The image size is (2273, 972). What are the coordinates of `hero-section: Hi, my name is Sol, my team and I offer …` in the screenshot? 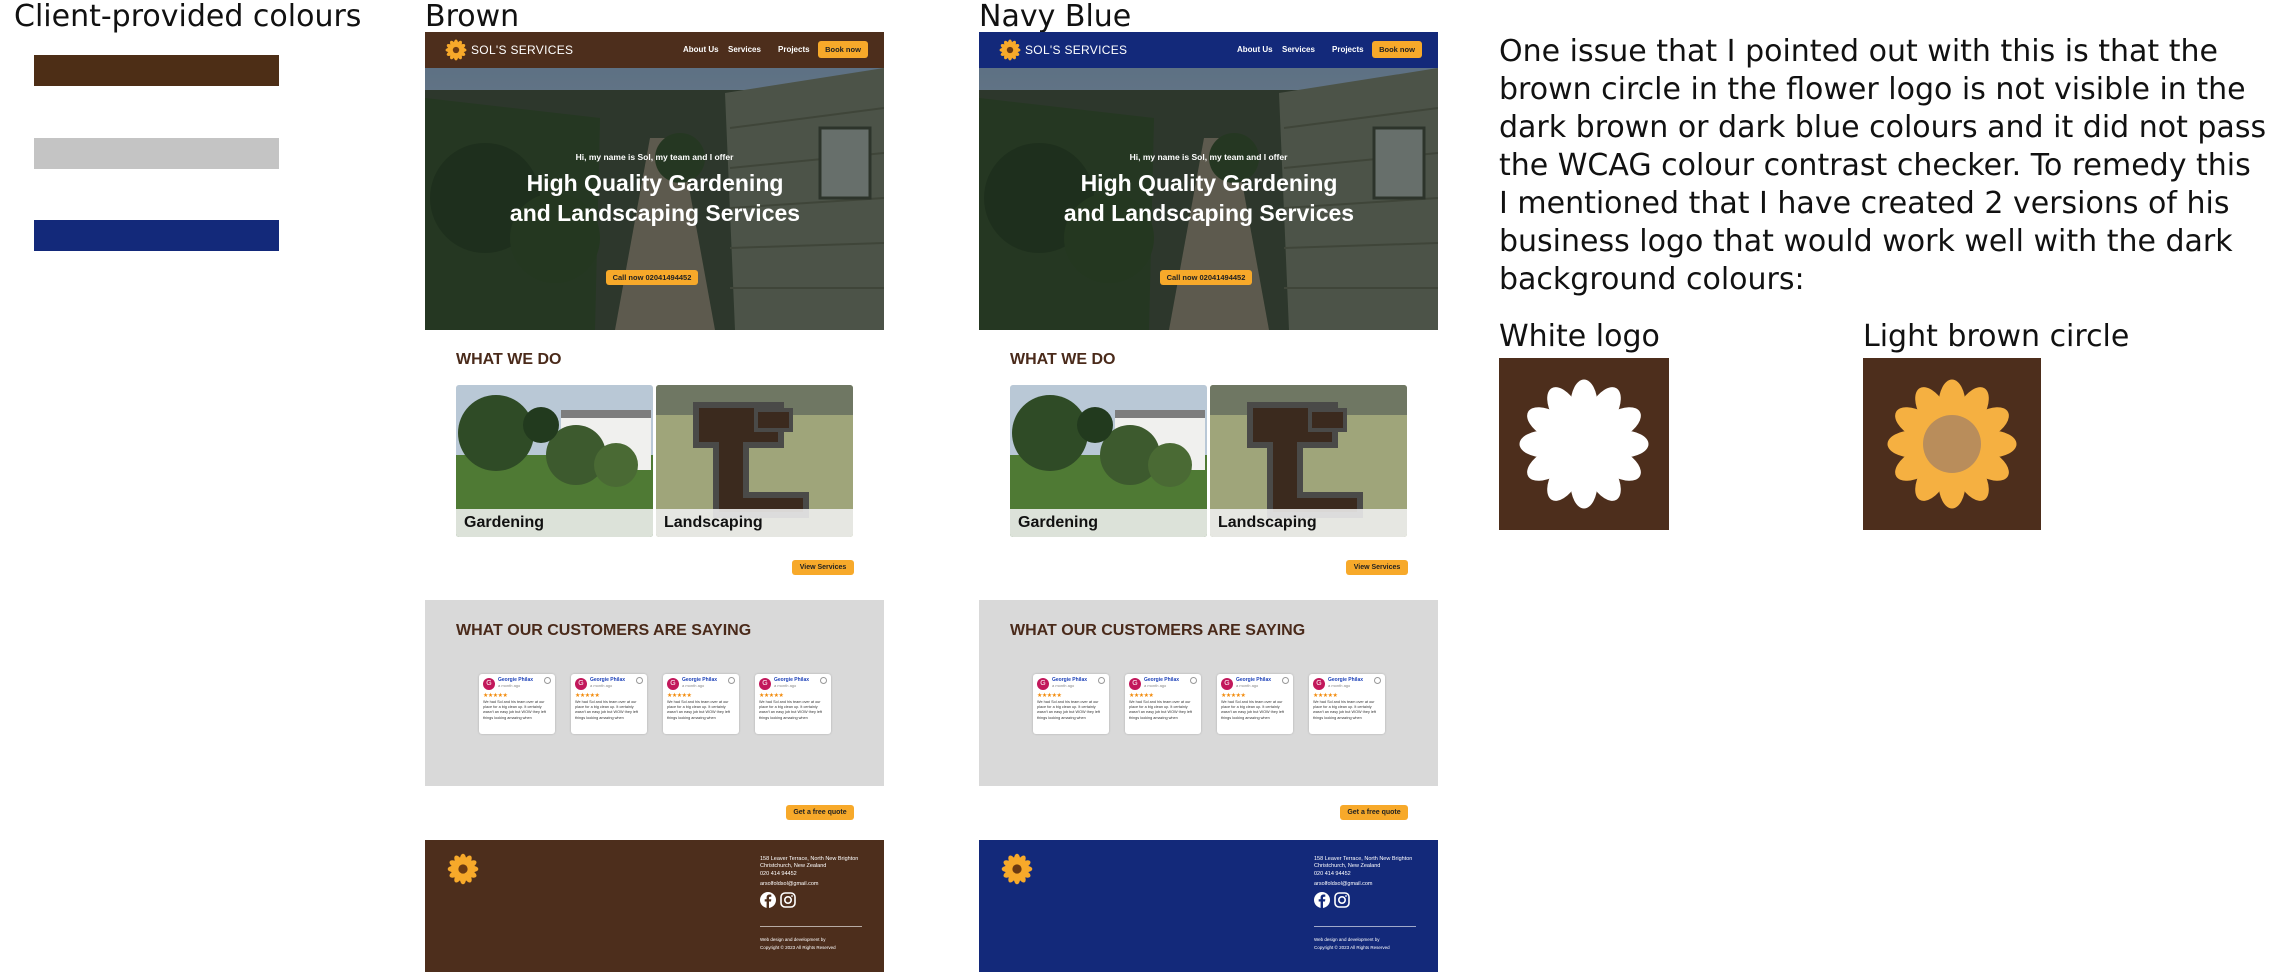 It's located at (1208, 199).